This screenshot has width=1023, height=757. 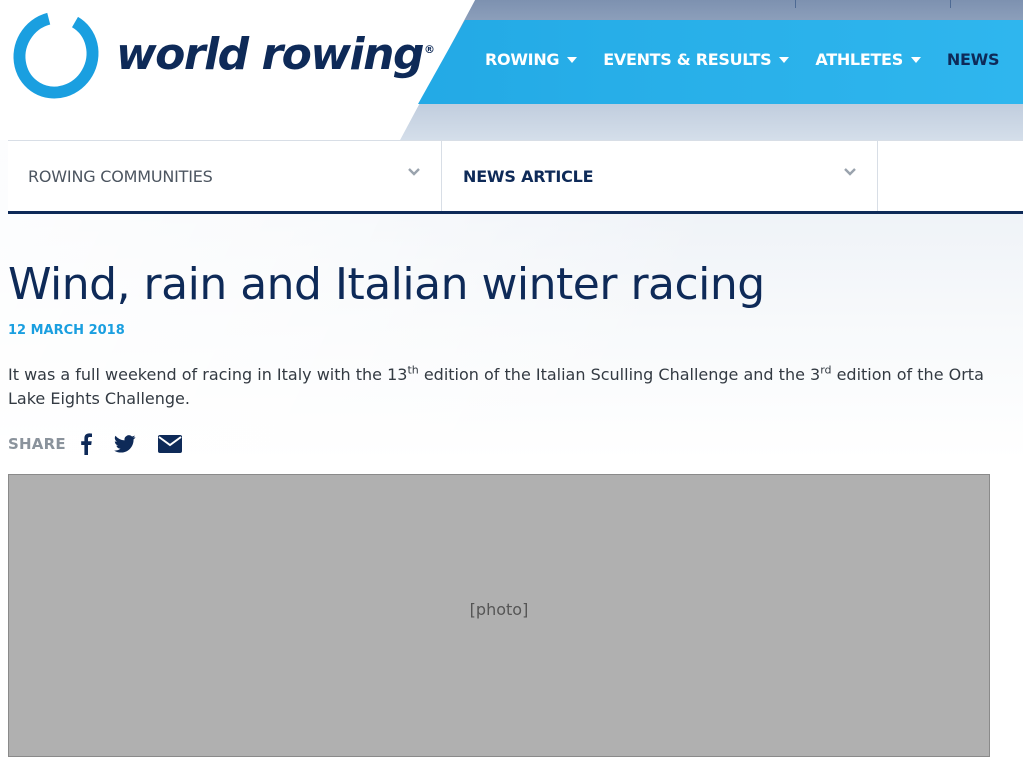 I want to click on section-dropdown: ROWING COMMUNITIES, so click(x=225, y=176).